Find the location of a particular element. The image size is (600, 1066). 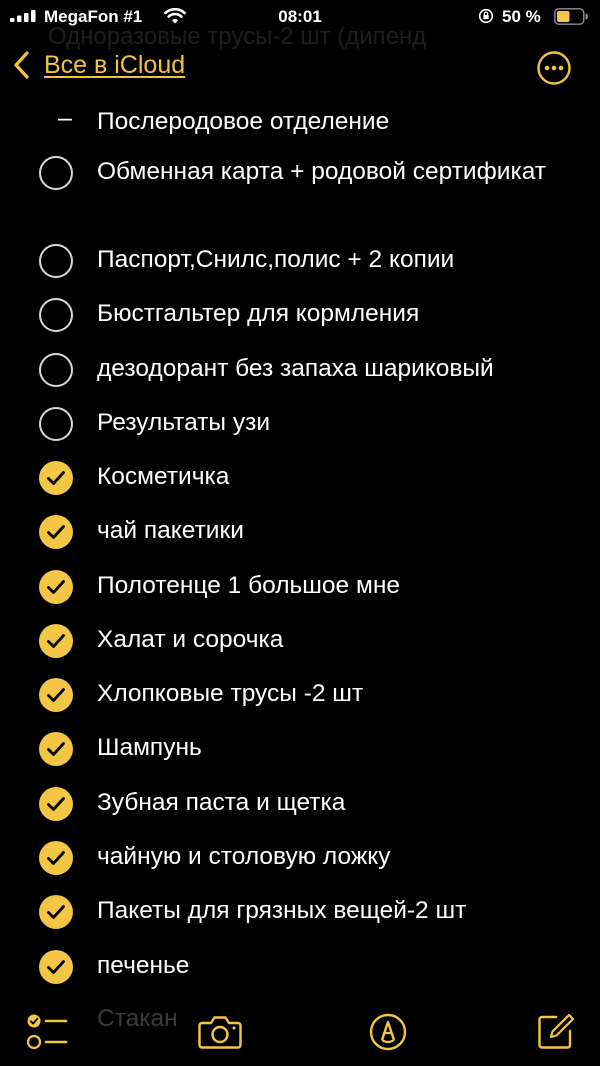

checklist-item-text: Зубная паста и щетка is located at coordinates (332, 802).